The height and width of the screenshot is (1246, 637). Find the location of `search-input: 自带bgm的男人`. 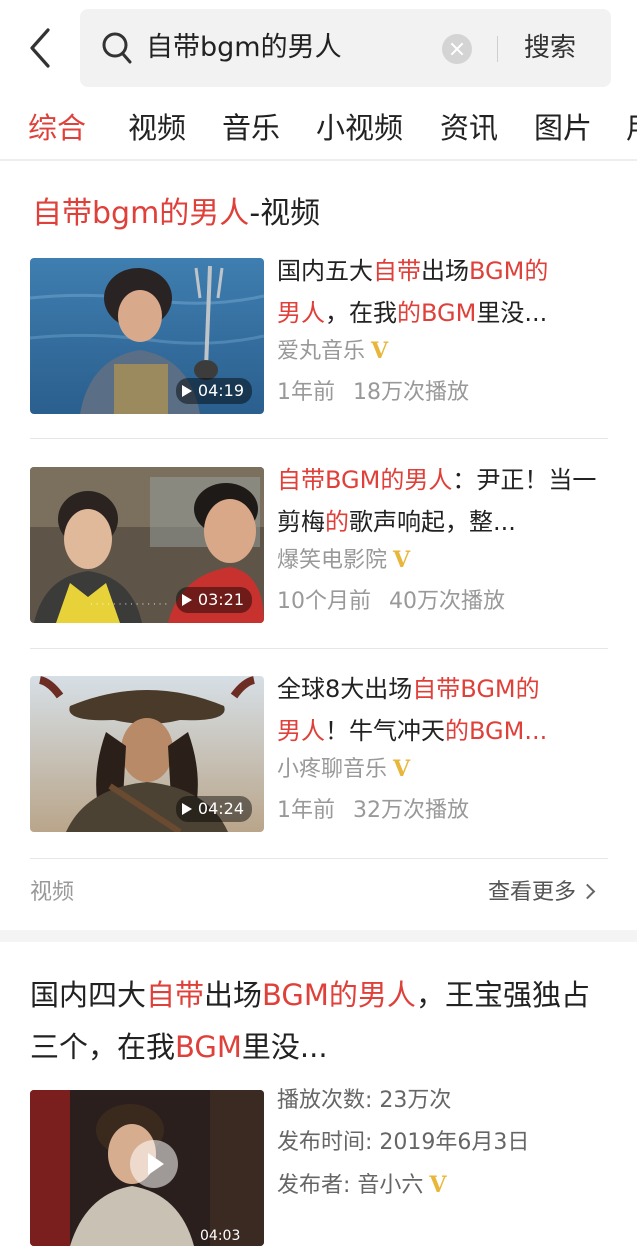

search-input: 自带bgm的男人 is located at coordinates (244, 48).